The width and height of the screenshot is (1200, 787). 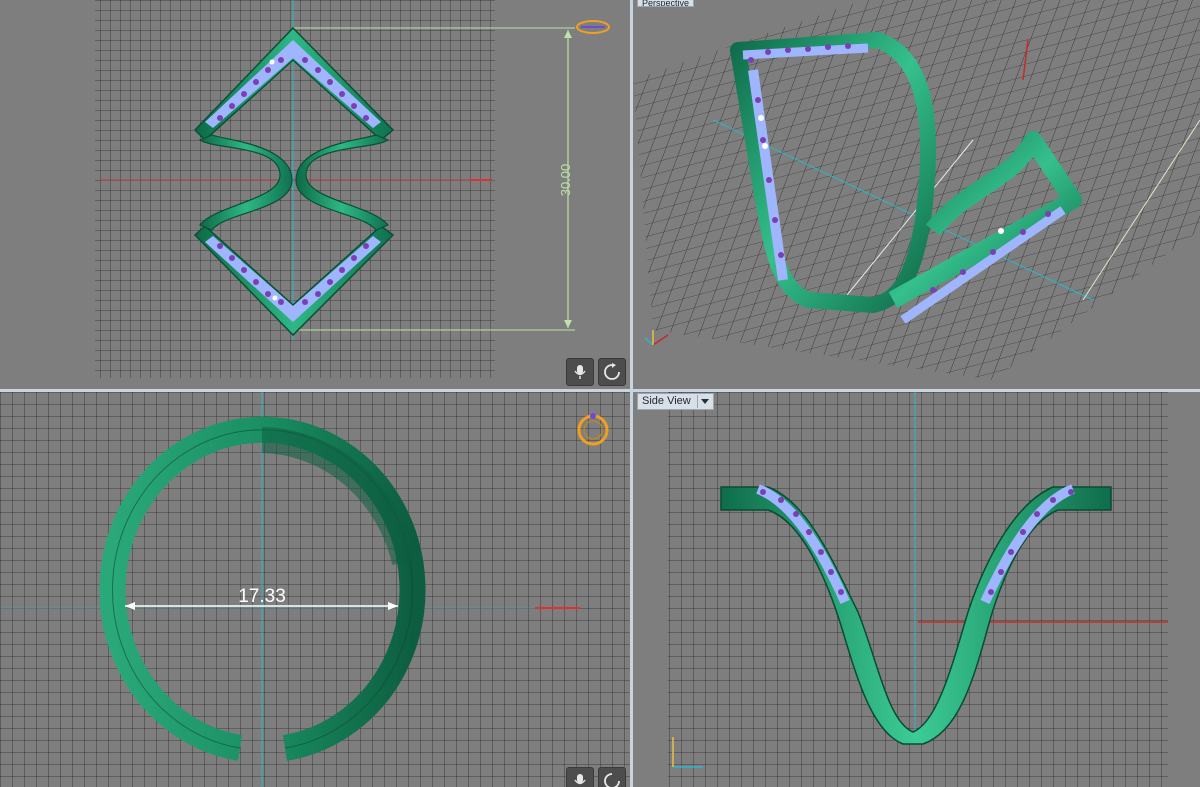 I want to click on axis-gizmo, so click(x=656, y=338).